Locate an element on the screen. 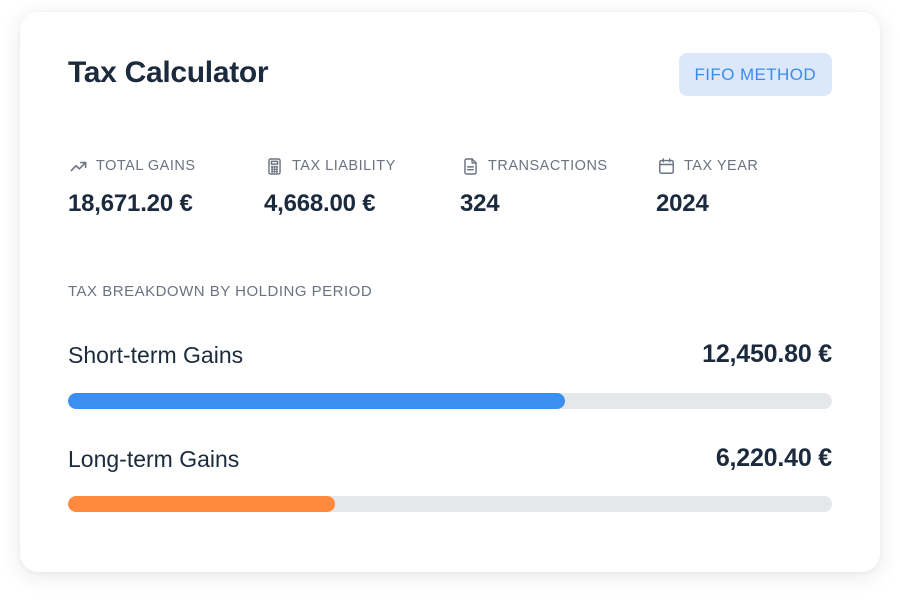 The image size is (900, 600). long-term-progress-track is located at coordinates (450, 504).